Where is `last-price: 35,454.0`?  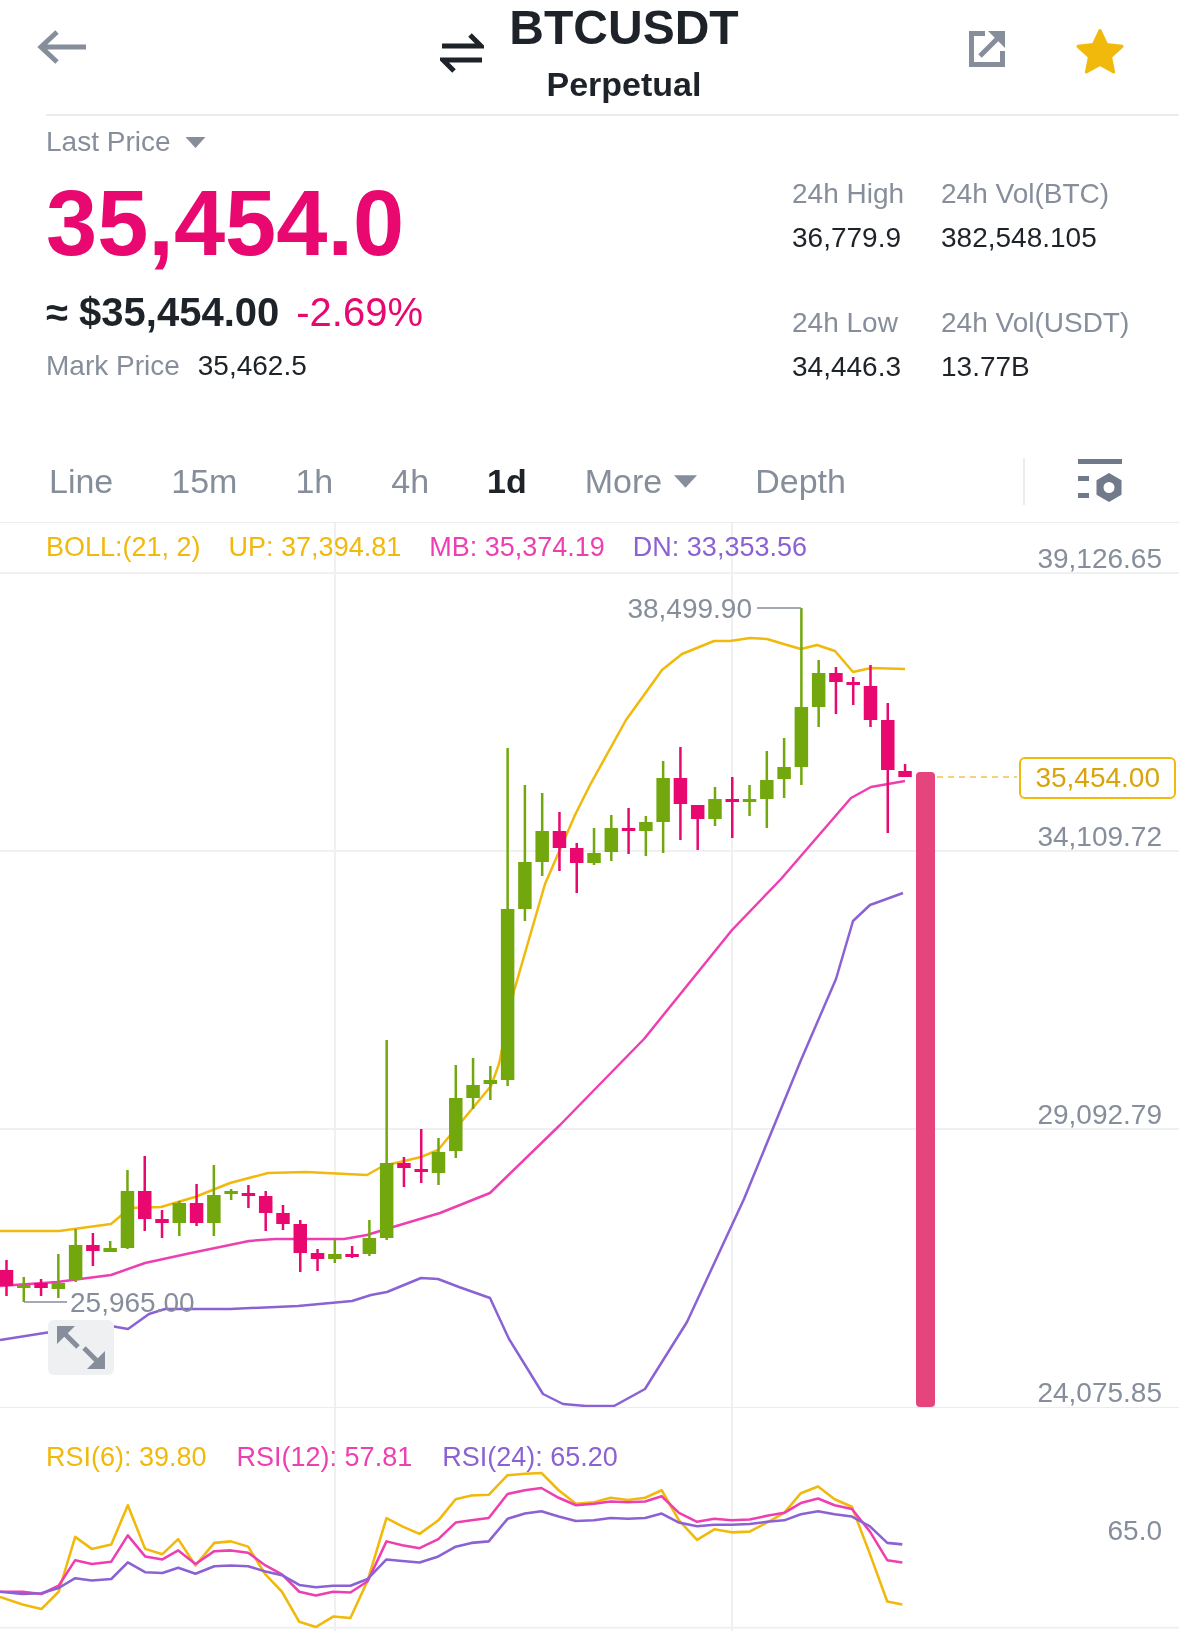 last-price: 35,454.0 is located at coordinates (225, 223).